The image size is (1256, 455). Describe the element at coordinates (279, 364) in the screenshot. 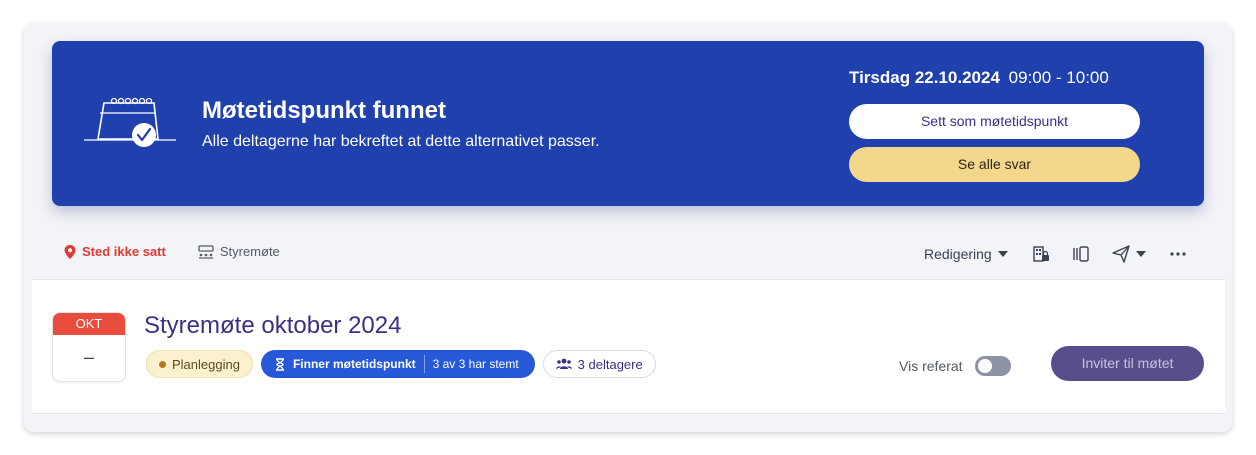

I see `hourglass-icon` at that location.